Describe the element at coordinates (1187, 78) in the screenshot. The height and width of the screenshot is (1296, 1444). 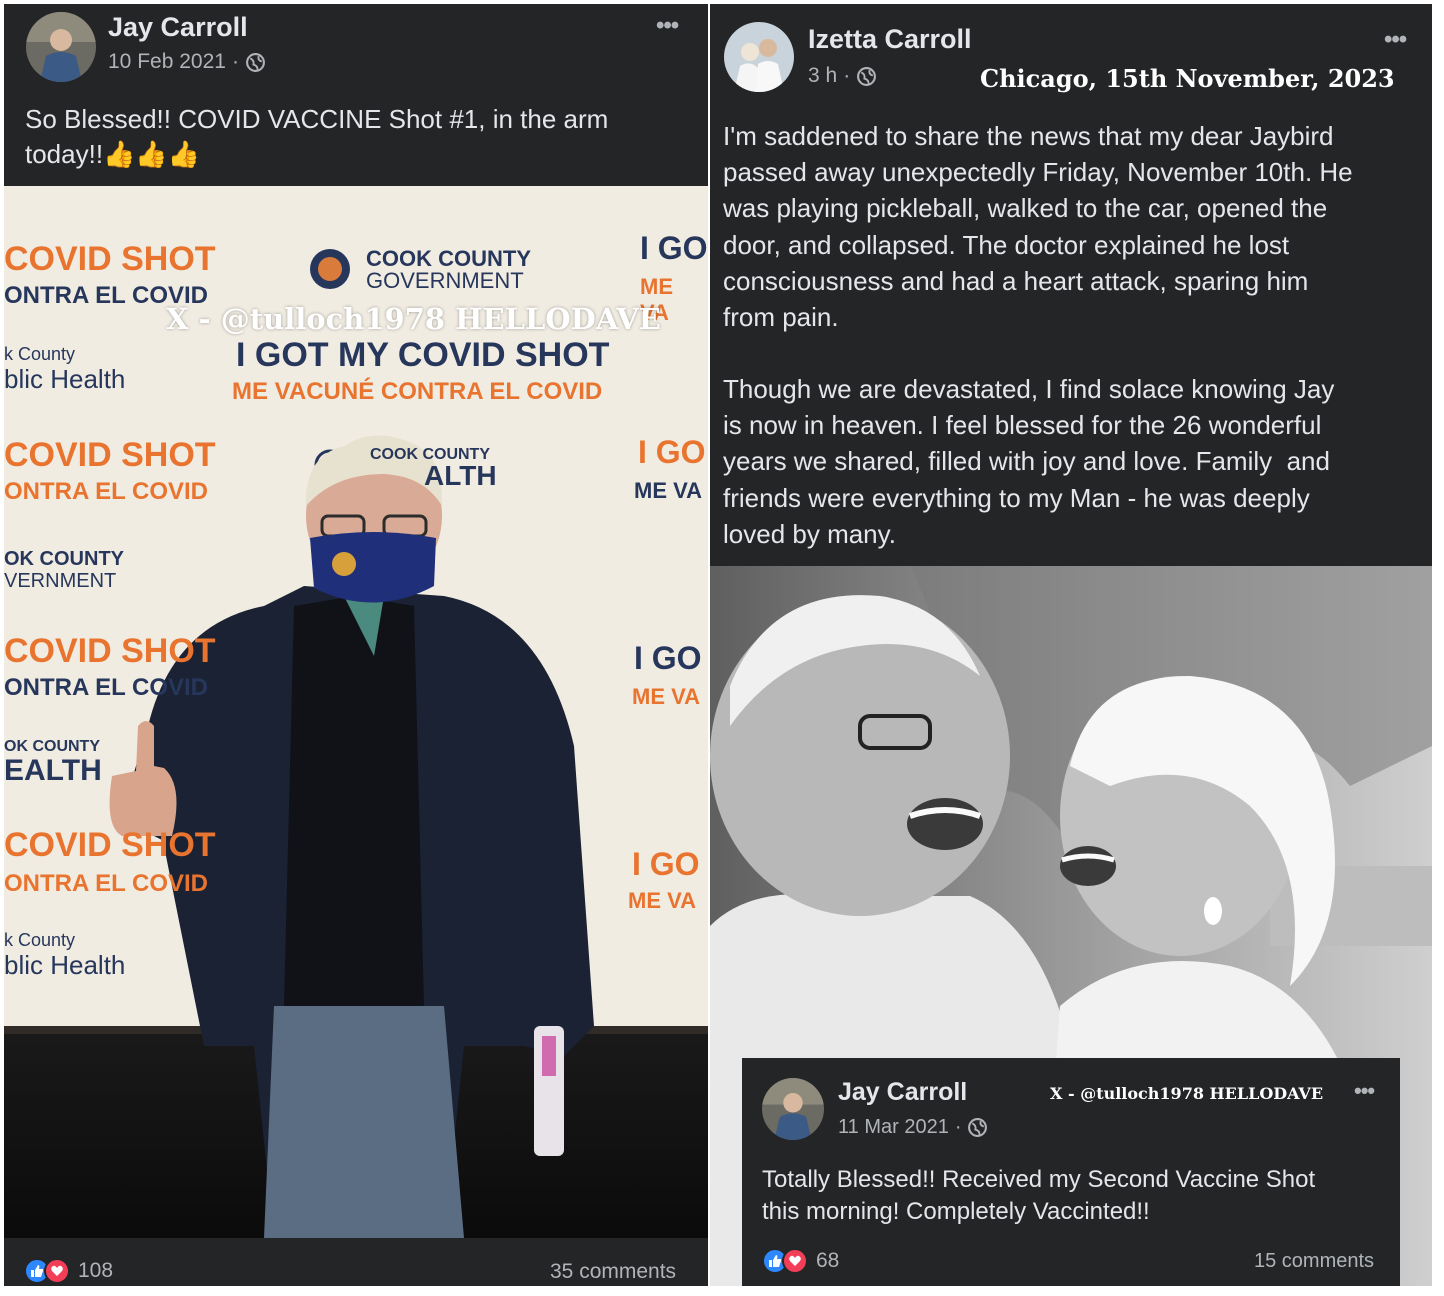
I see `dateline-overlay: Chicago, 15th November, 2023` at that location.